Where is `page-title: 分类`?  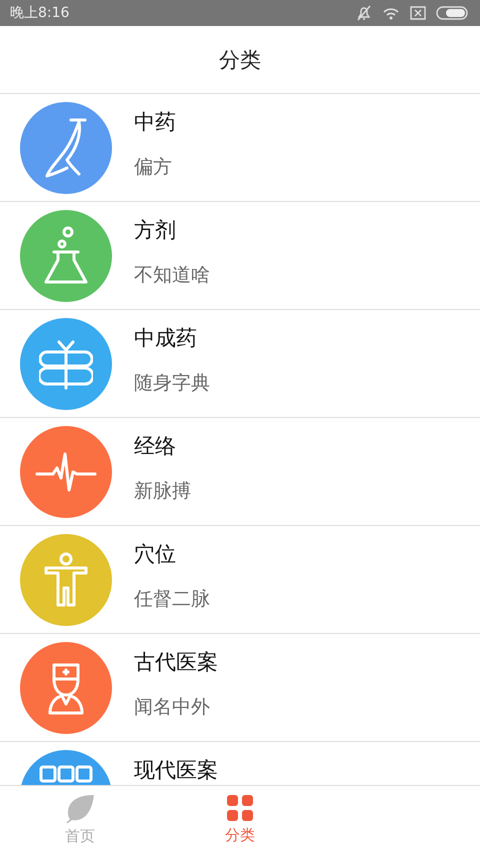
page-title: 分类 is located at coordinates (240, 60).